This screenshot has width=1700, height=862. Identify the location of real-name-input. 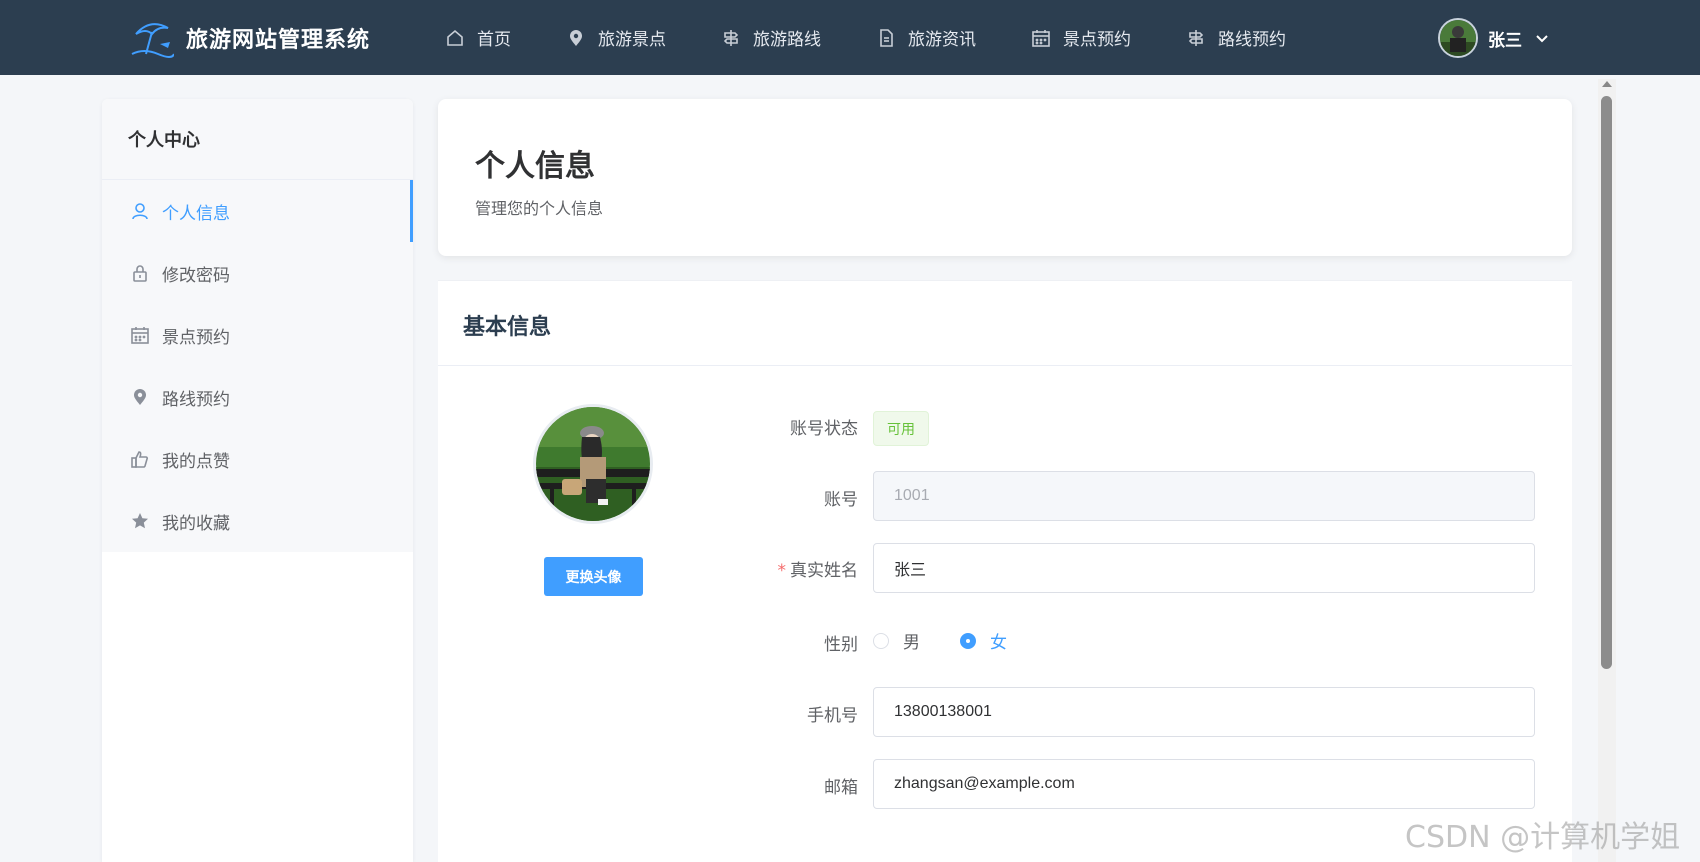
(1204, 568).